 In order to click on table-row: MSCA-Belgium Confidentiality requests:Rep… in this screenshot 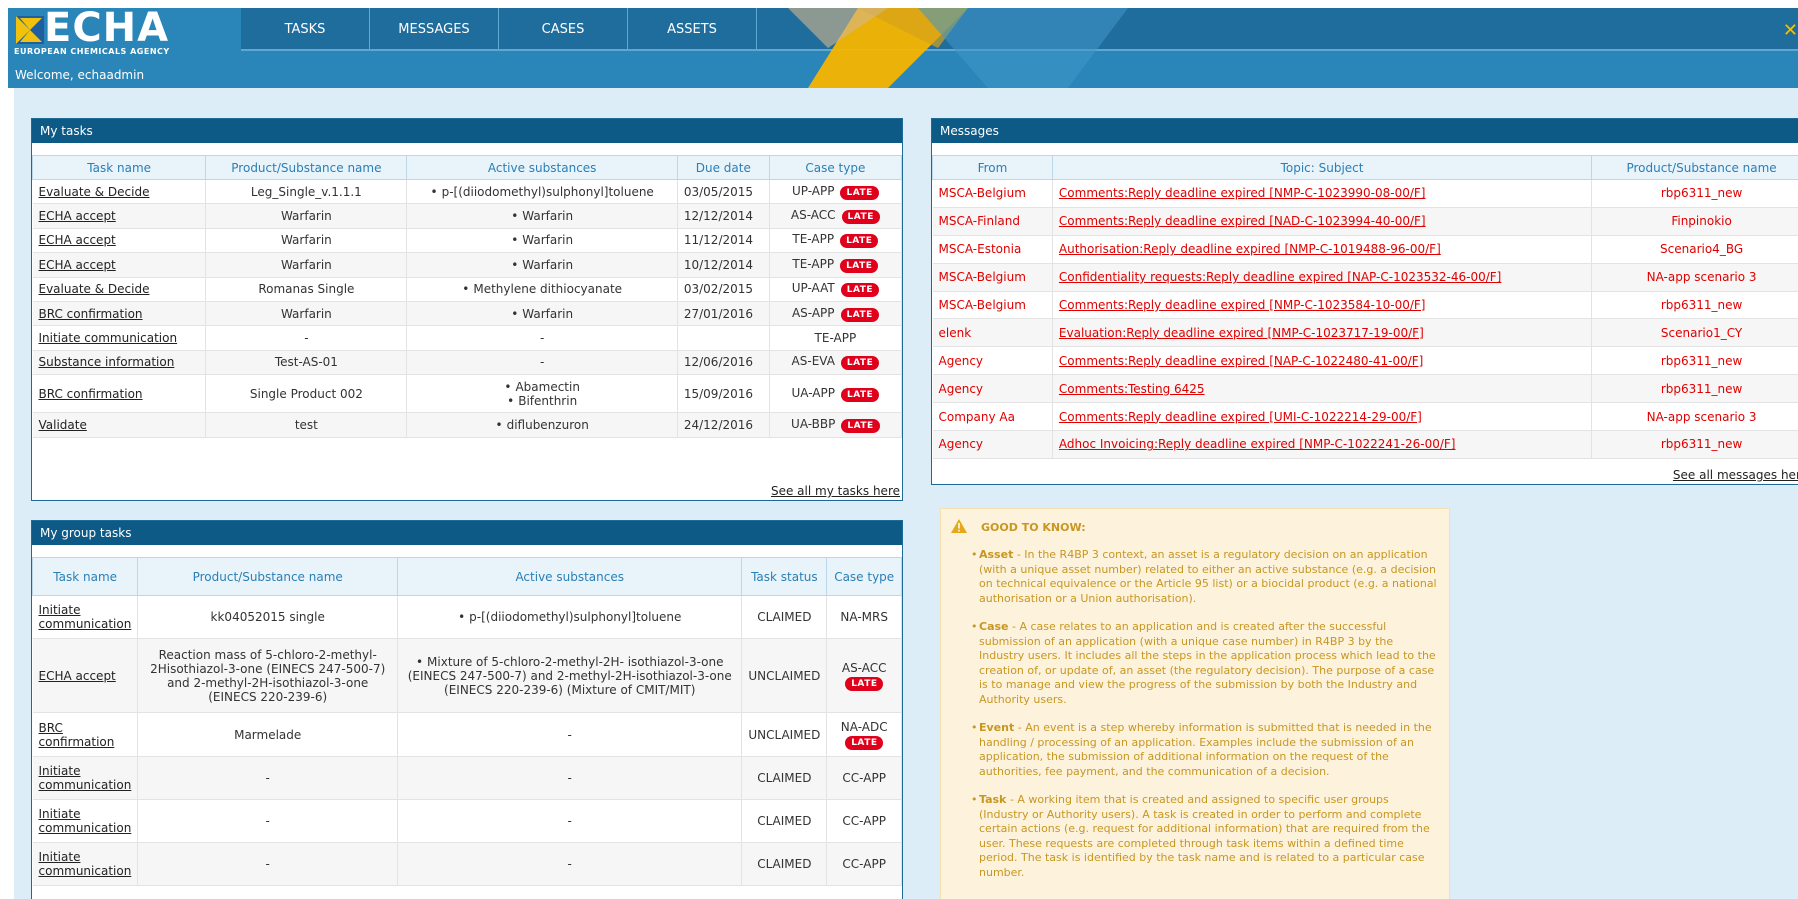, I will do `click(1365, 277)`.